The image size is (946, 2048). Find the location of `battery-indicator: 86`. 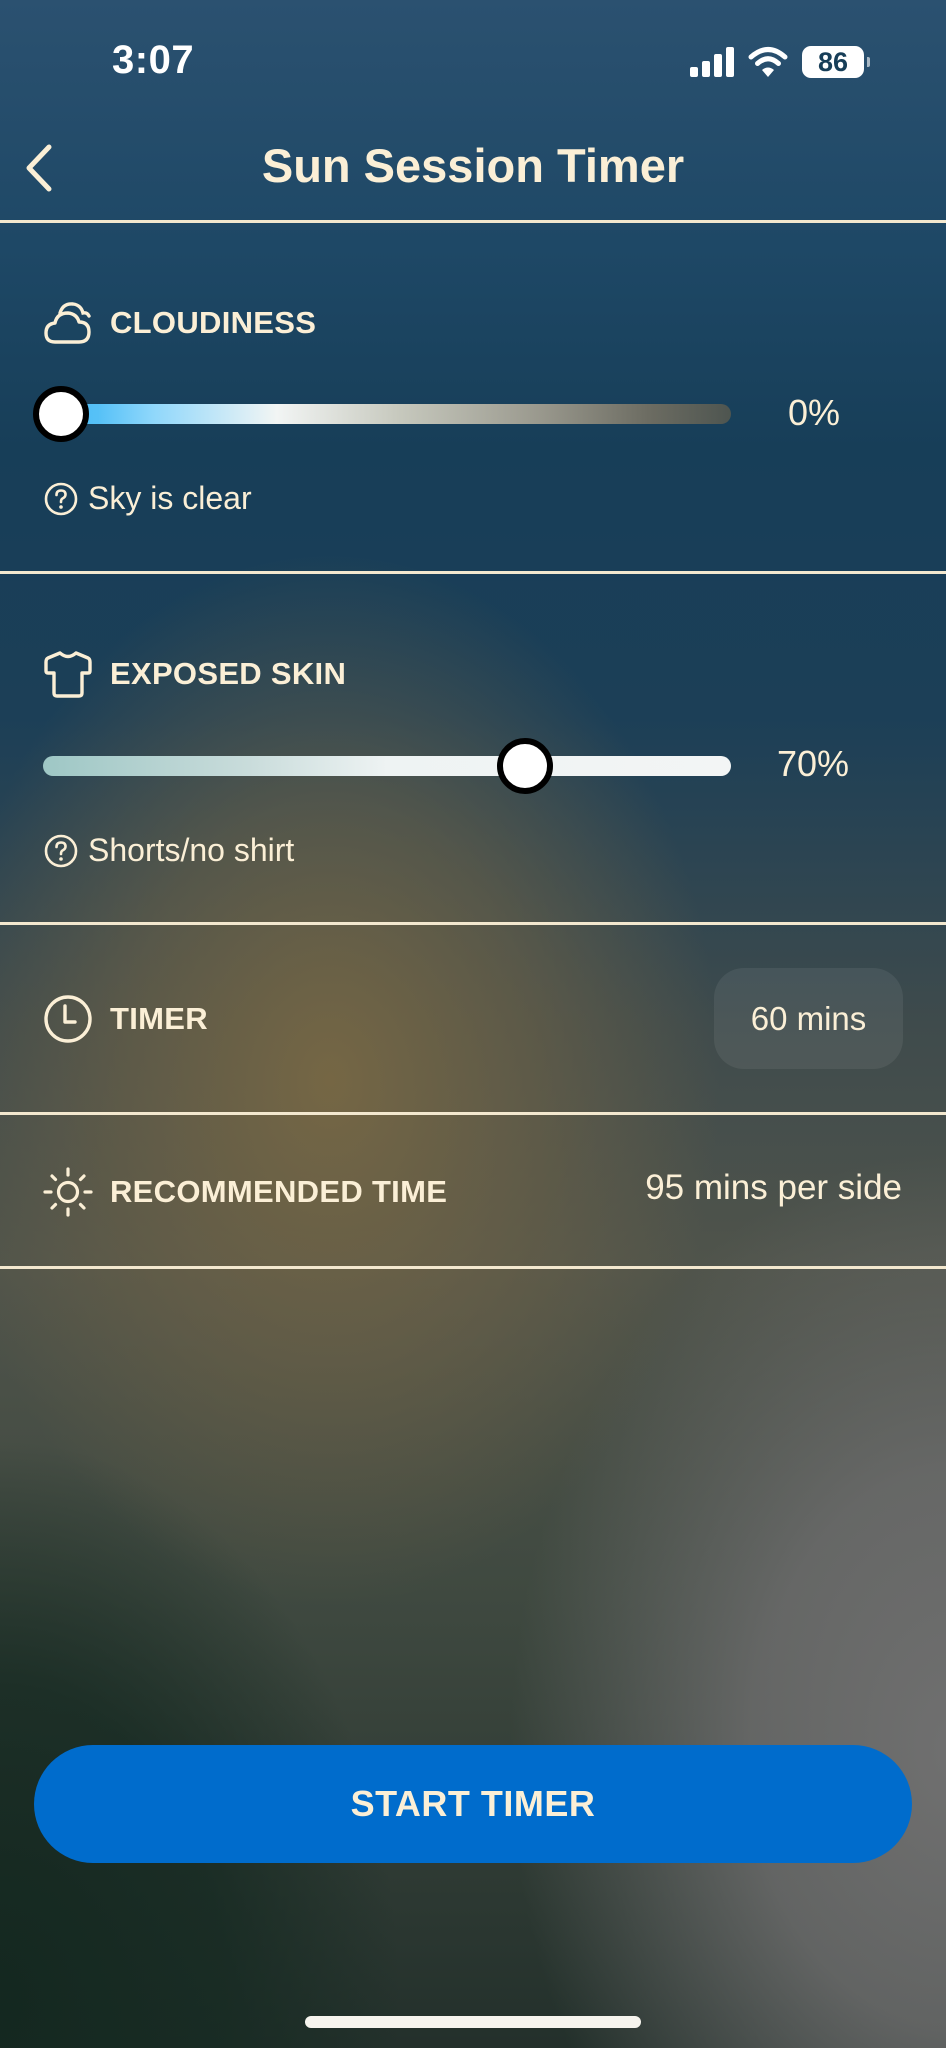

battery-indicator: 86 is located at coordinates (836, 62).